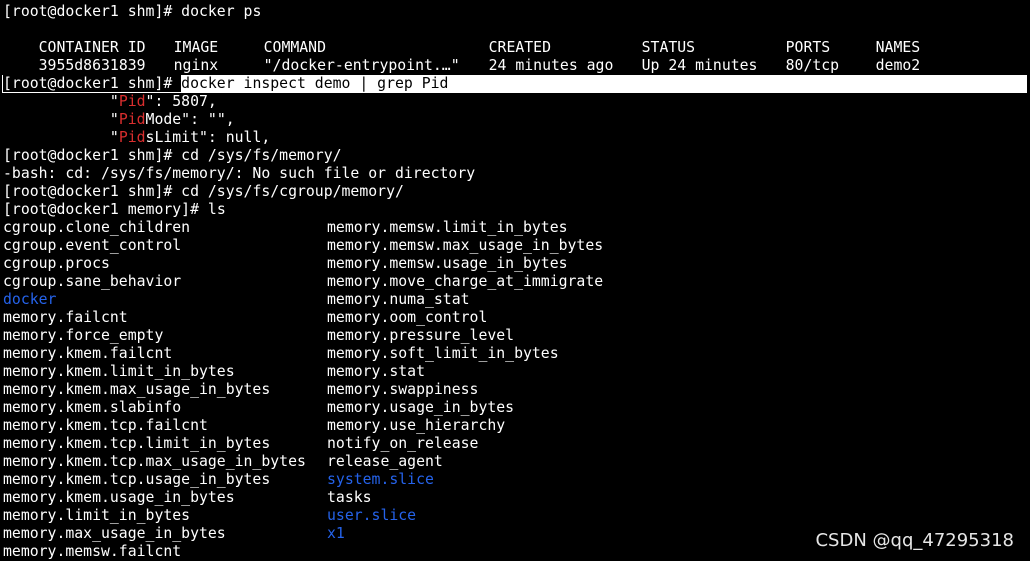 This screenshot has height=561, width=1030. What do you see at coordinates (88, 353) in the screenshot?
I see `ls-file-entry: memory.kmem.failcnt` at bounding box center [88, 353].